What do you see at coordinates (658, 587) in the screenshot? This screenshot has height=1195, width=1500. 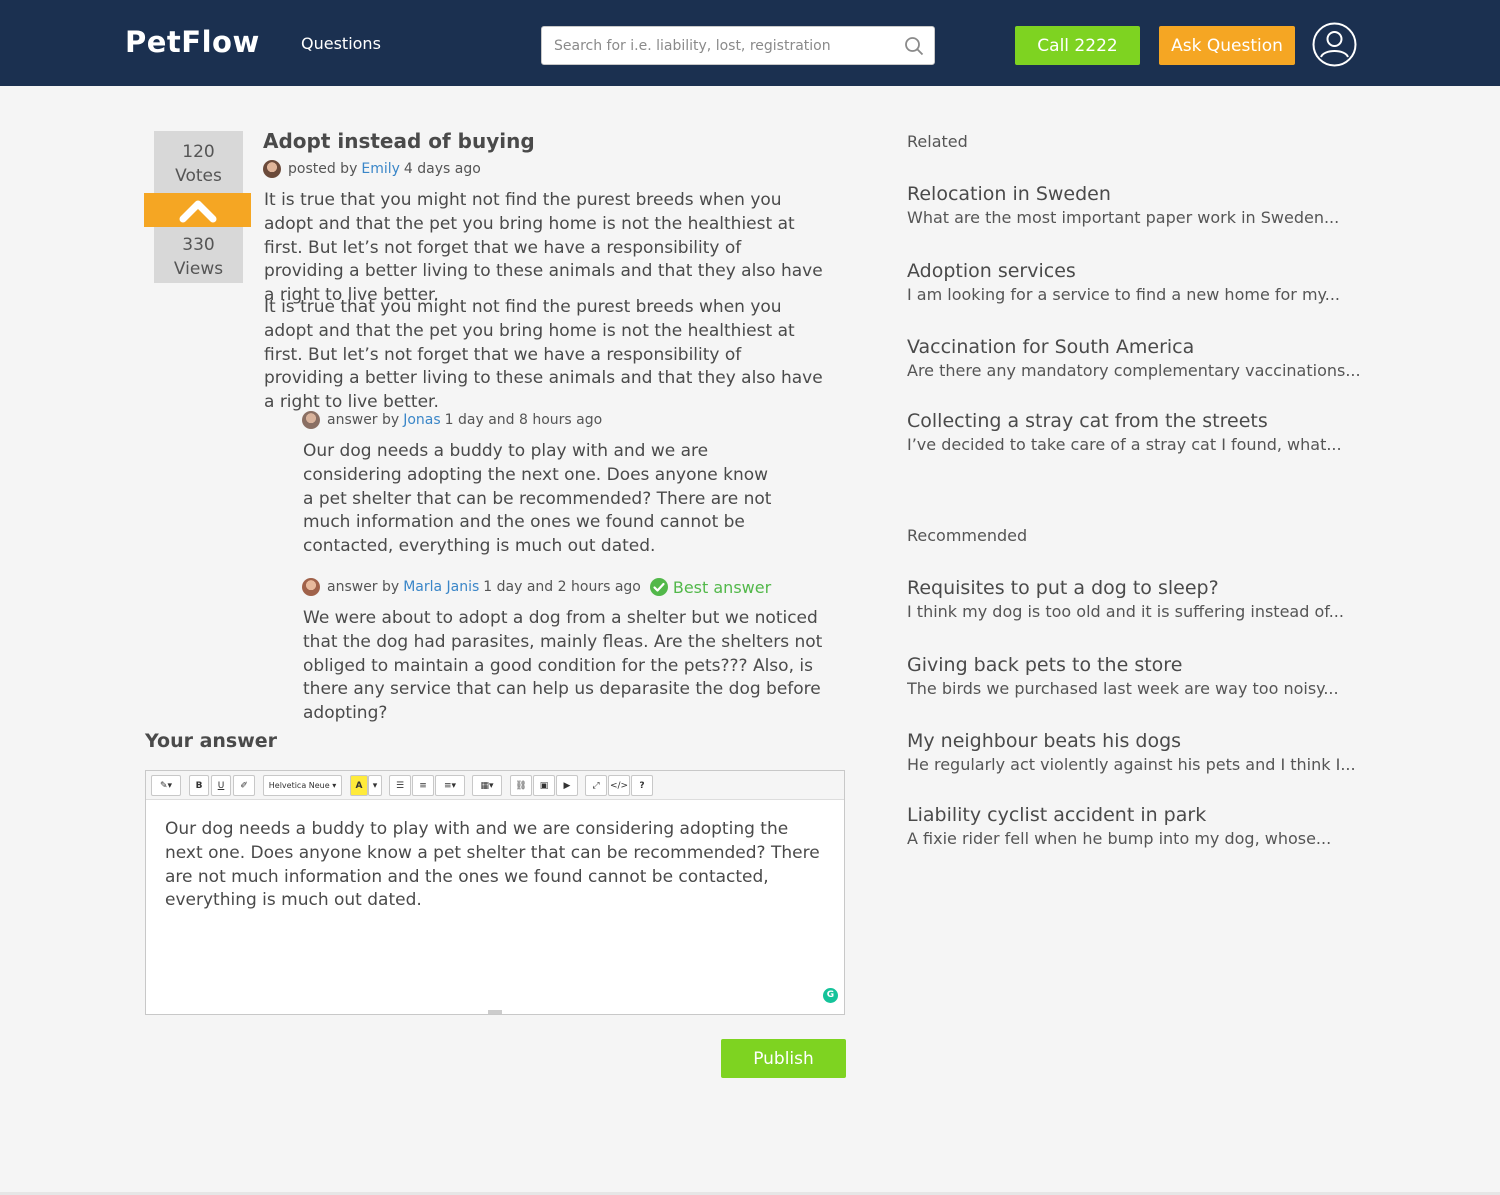 I see `check-circle-icon` at bounding box center [658, 587].